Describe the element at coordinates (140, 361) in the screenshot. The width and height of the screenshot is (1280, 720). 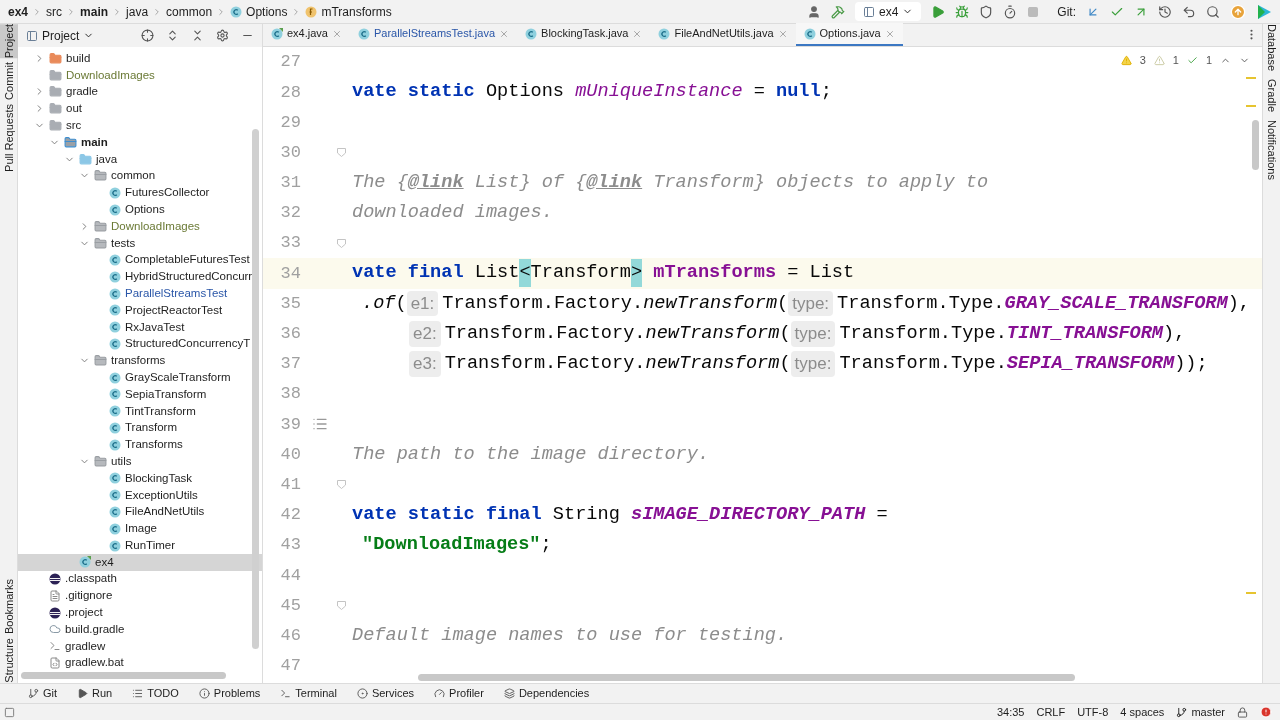
I see `tree-item: transforms` at that location.